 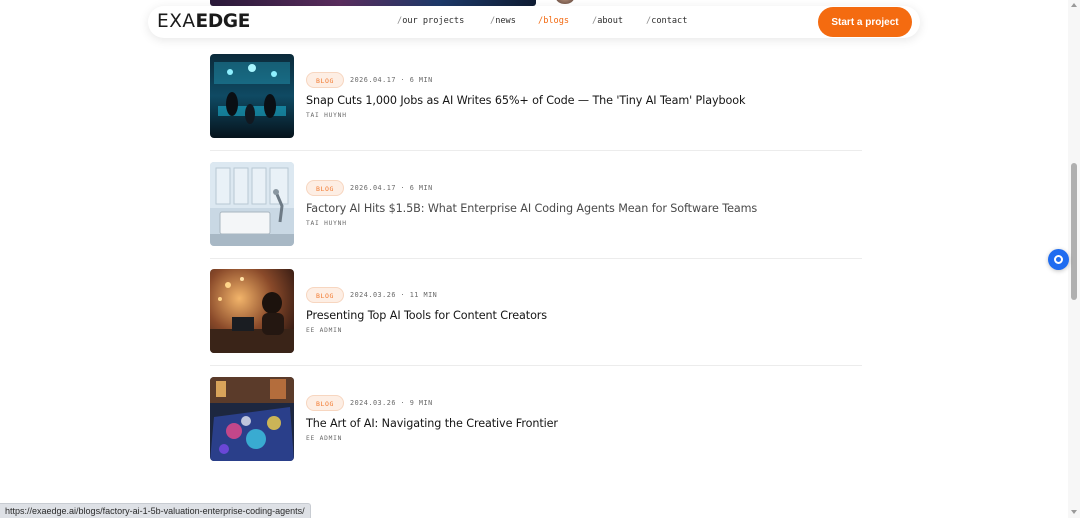 I want to click on logo-text-bold: EDGE, so click(x=223, y=21).